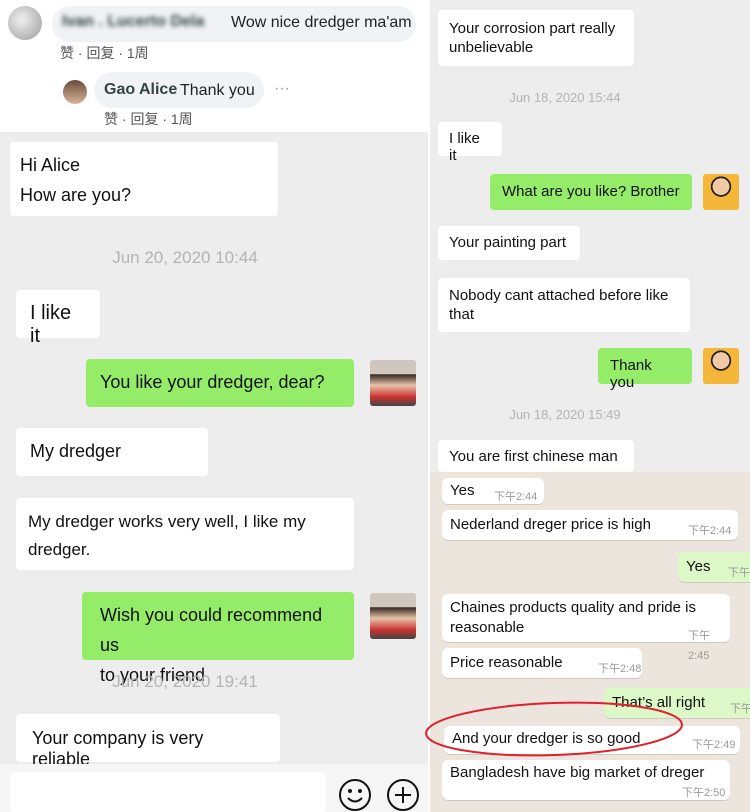  Describe the element at coordinates (321, 22) in the screenshot. I see `comment-text: Wow nice dredger ma'am` at that location.